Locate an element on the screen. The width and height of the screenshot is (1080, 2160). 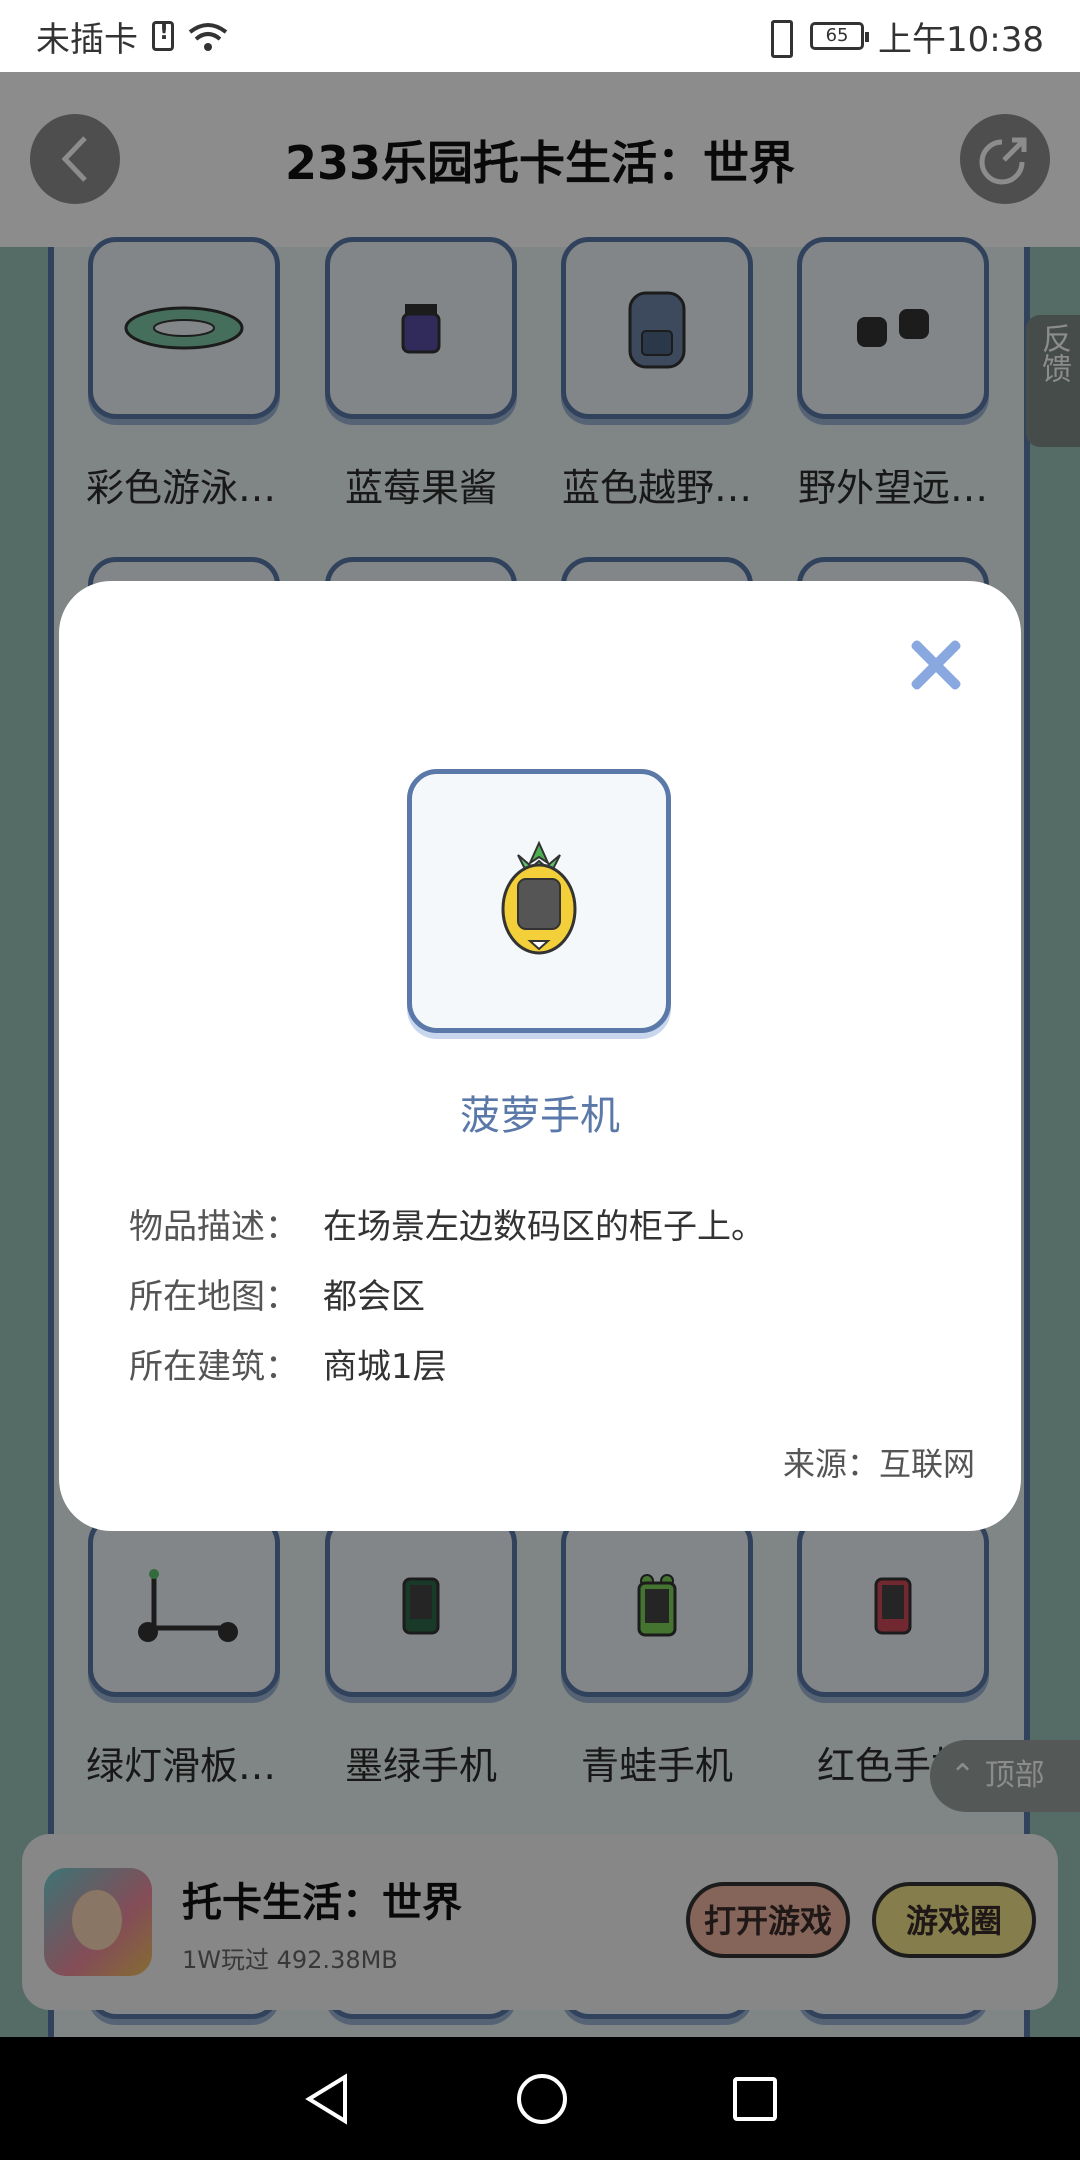
info-value: 商城1层 is located at coordinates (385, 1367).